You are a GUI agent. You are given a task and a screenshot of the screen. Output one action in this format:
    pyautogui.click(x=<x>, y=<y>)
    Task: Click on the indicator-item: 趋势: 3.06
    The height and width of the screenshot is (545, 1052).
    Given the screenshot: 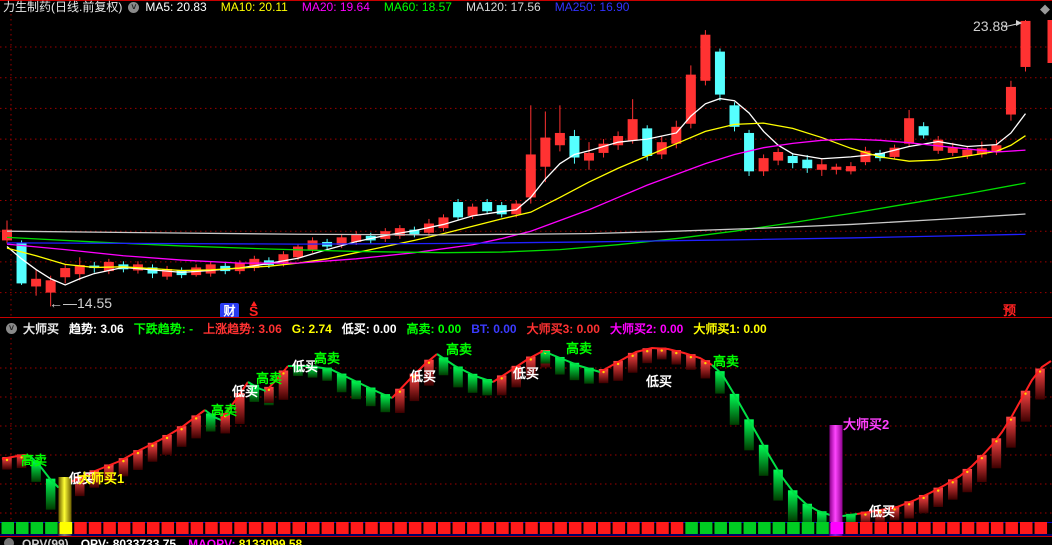 What is the action you would take?
    pyautogui.click(x=96, y=329)
    